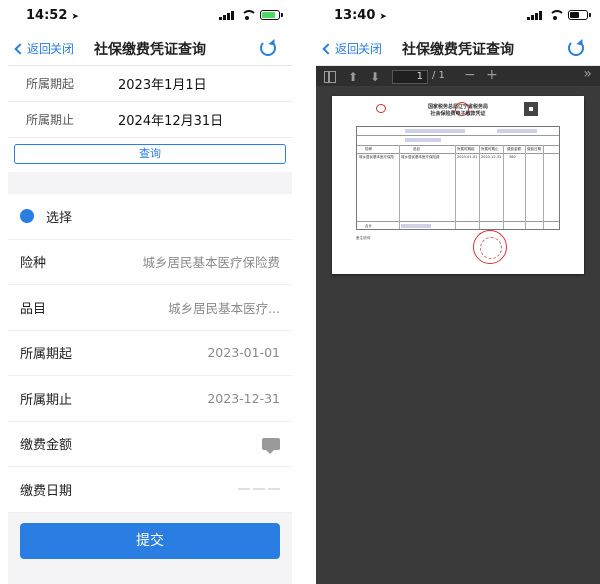 The width and height of the screenshot is (600, 584). What do you see at coordinates (353, 77) in the screenshot?
I see `arrow-up-icon: ⬆` at bounding box center [353, 77].